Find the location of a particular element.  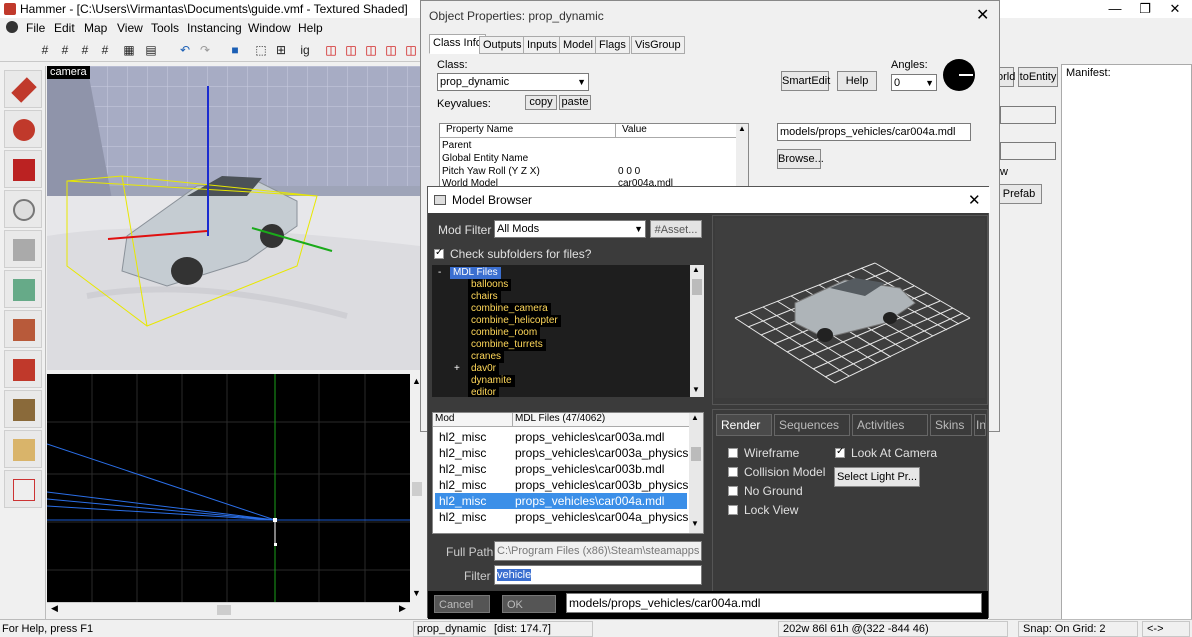

cube-icon: ■ is located at coordinates (235, 50).